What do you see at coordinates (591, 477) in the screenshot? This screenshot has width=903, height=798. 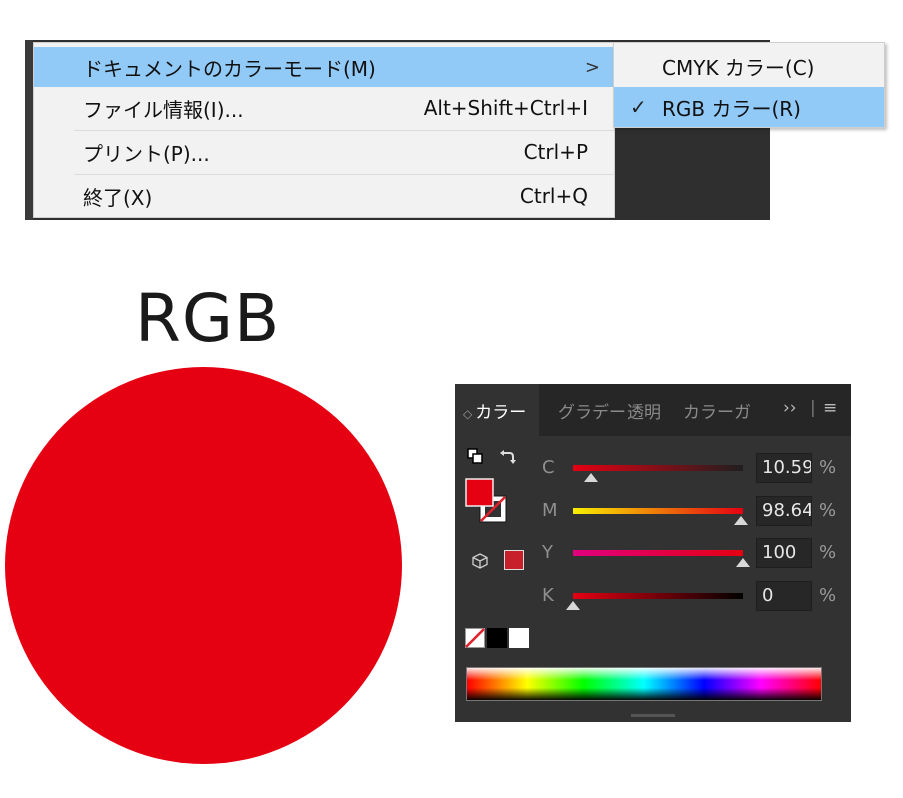 I see `slider-thumb-c` at bounding box center [591, 477].